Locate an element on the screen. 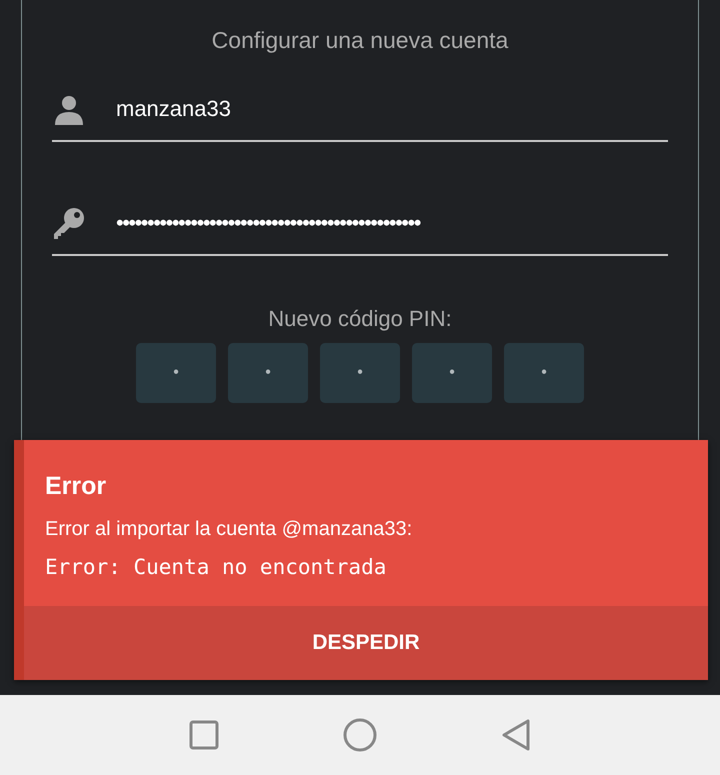  error-message: Error al importar la cuenta @manzana33: is located at coordinates (229, 529).